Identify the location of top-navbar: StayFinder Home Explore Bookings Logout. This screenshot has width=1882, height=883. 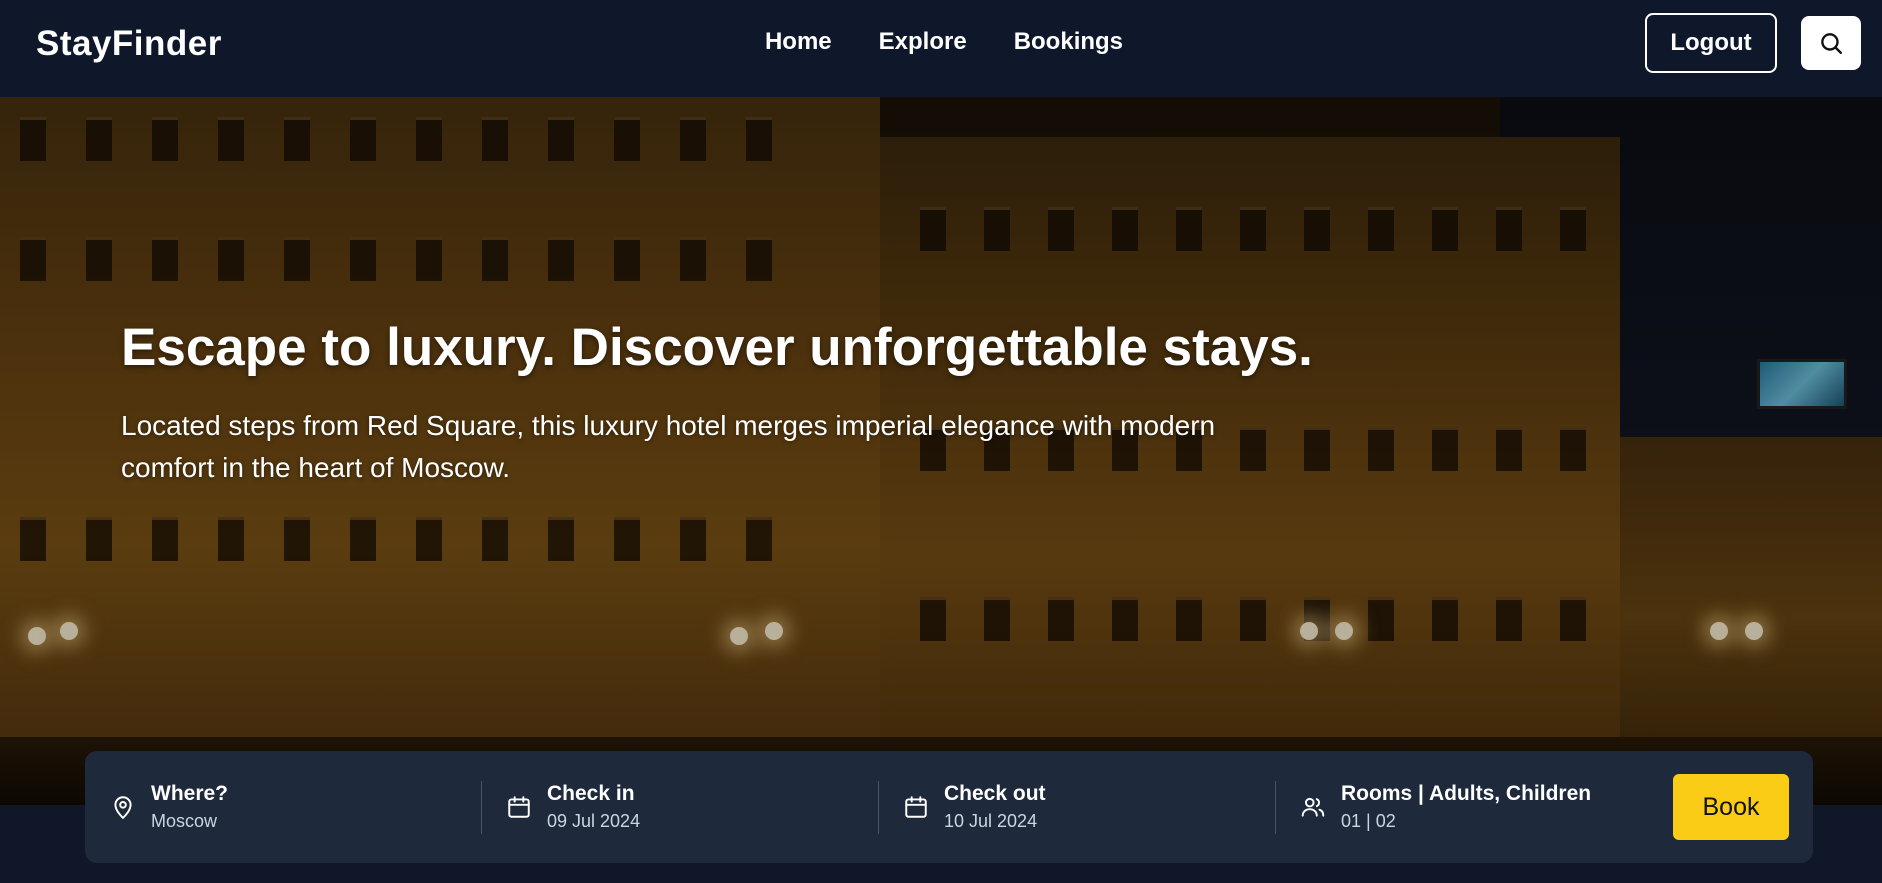
(941, 48).